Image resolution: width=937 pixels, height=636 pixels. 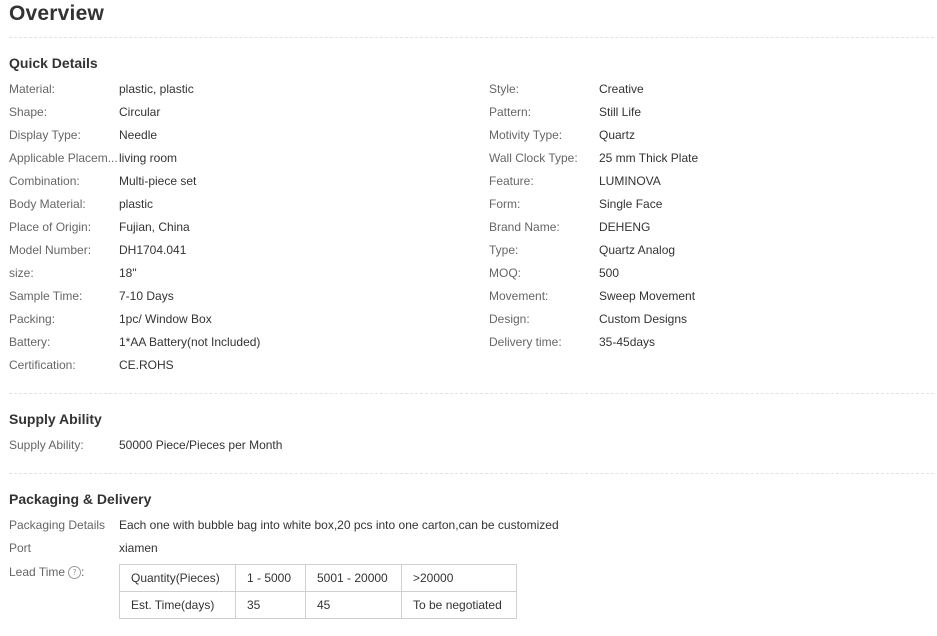 I want to click on detail-label: Packing:, so click(x=32, y=319).